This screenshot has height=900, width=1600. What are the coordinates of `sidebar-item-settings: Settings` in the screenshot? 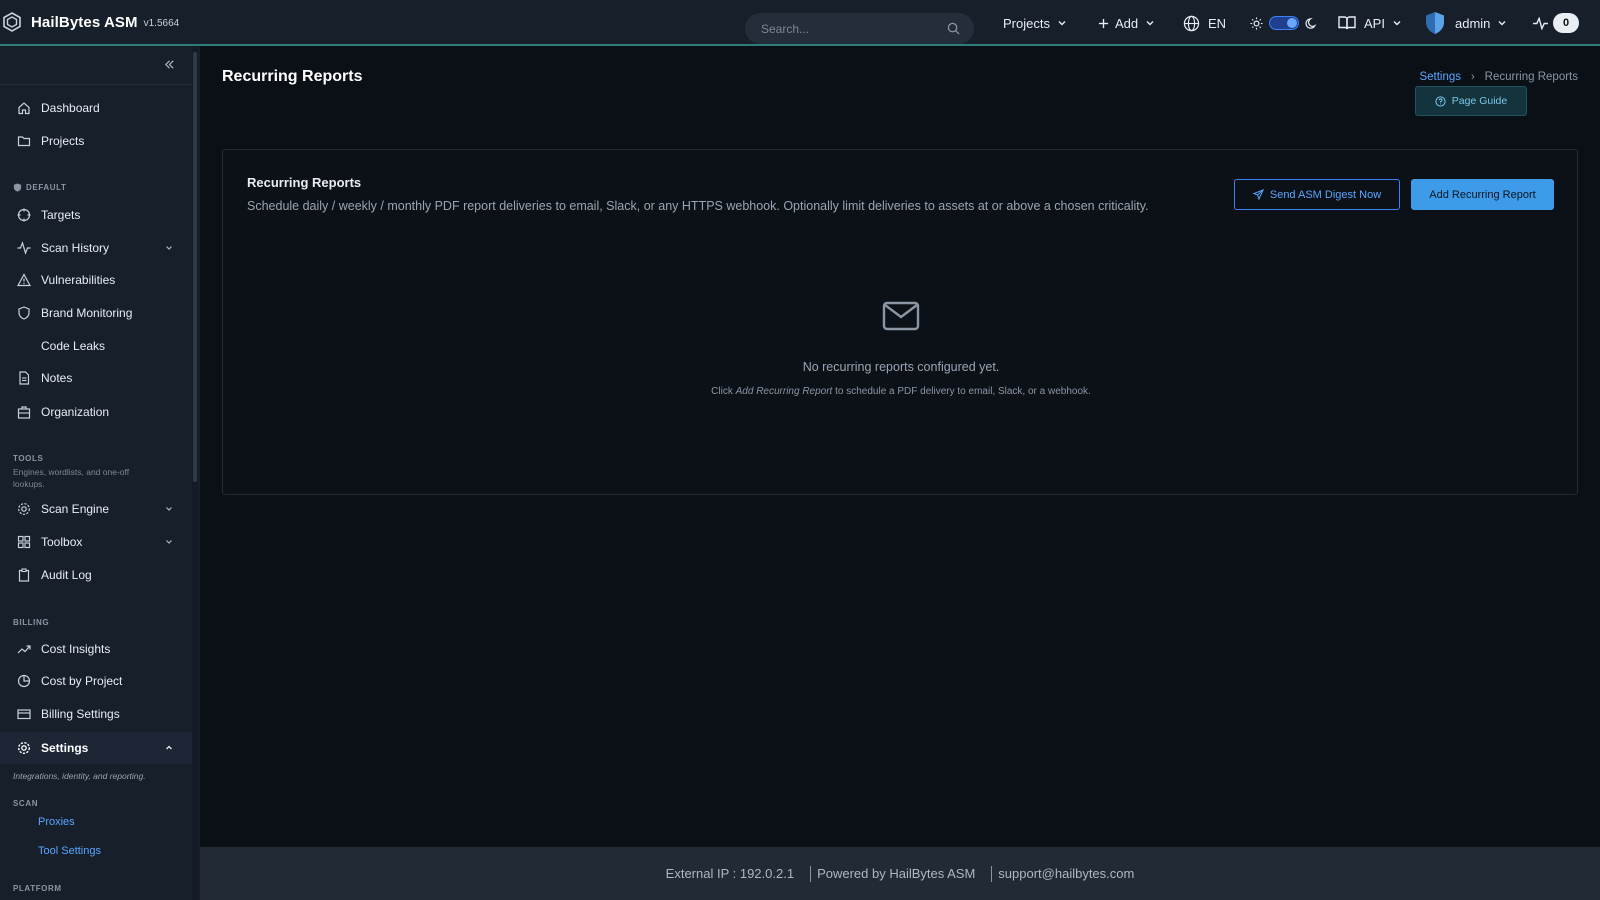 It's located at (96, 748).